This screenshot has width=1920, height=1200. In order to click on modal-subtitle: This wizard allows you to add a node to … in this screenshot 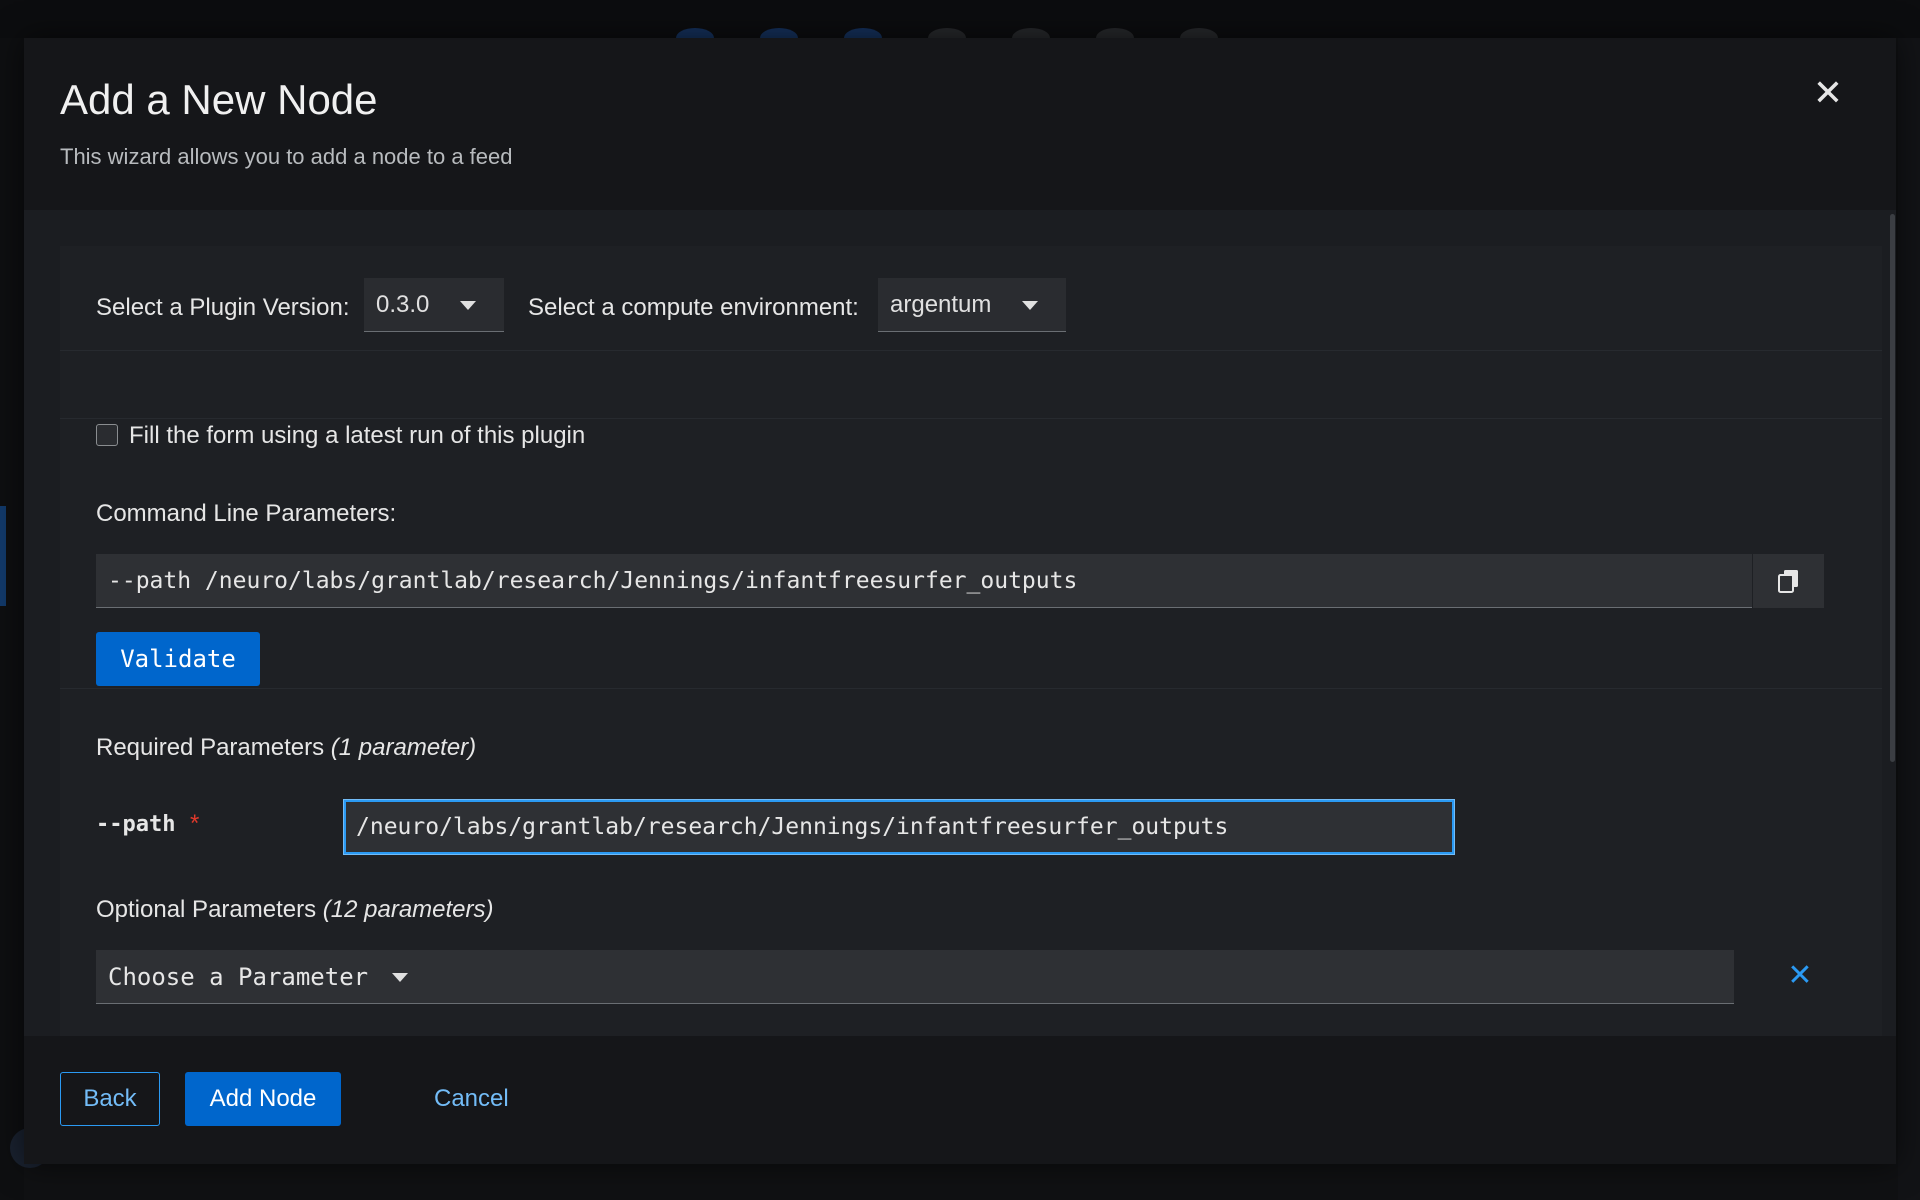, I will do `click(286, 156)`.